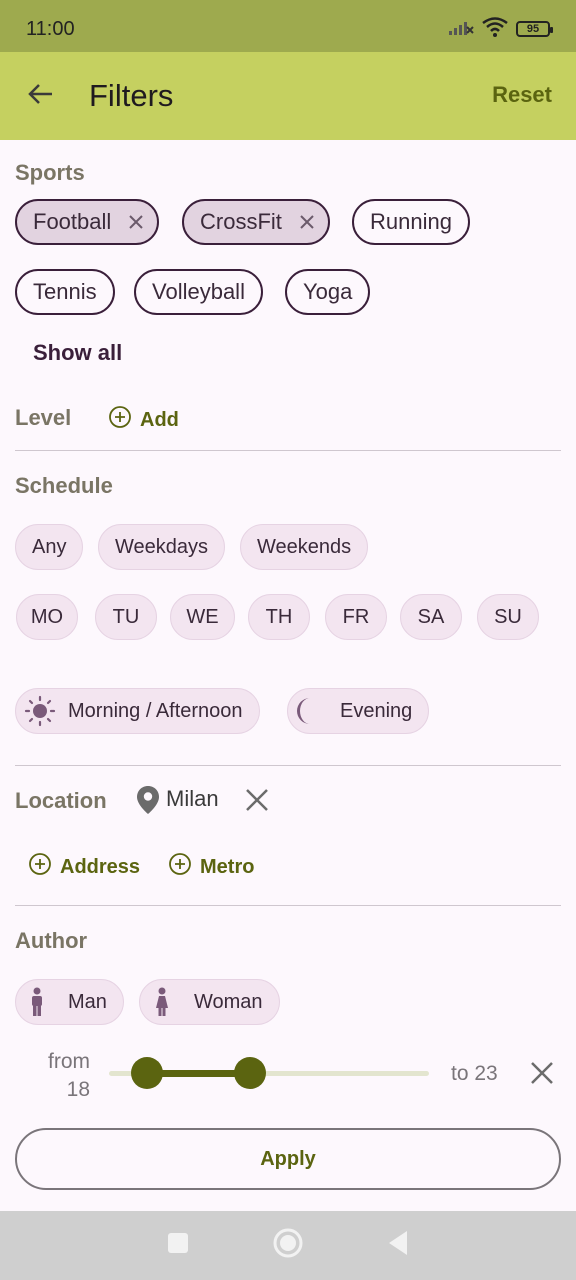  Describe the element at coordinates (100, 866) in the screenshot. I see `add-address-label: Address` at that location.